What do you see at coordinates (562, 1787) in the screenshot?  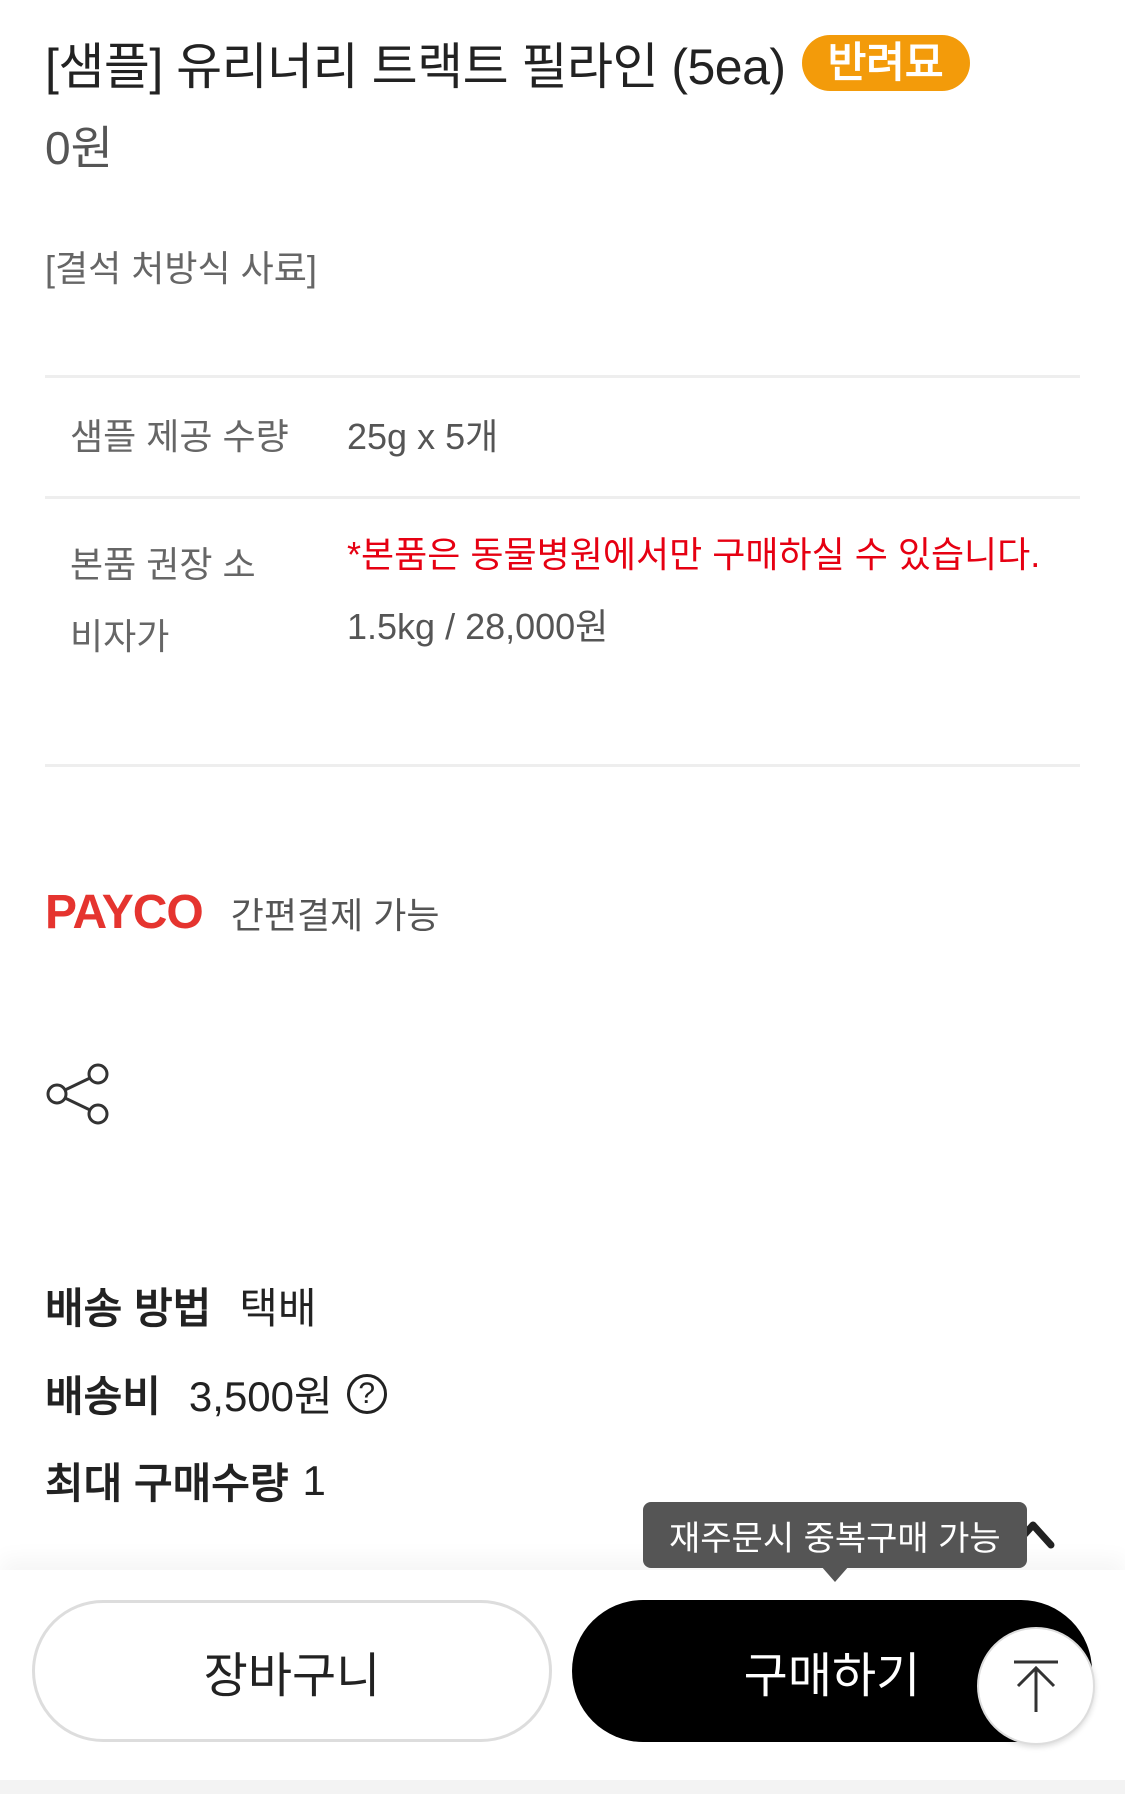 I see `bottom-divider` at bounding box center [562, 1787].